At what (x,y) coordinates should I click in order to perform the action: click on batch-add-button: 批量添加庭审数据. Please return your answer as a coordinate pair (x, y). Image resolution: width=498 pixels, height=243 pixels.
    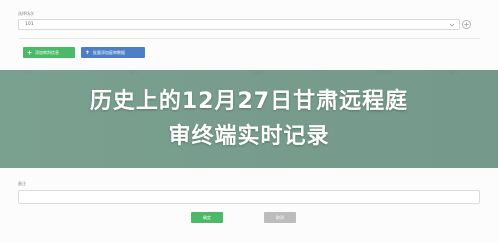
    Looking at the image, I should click on (113, 52).